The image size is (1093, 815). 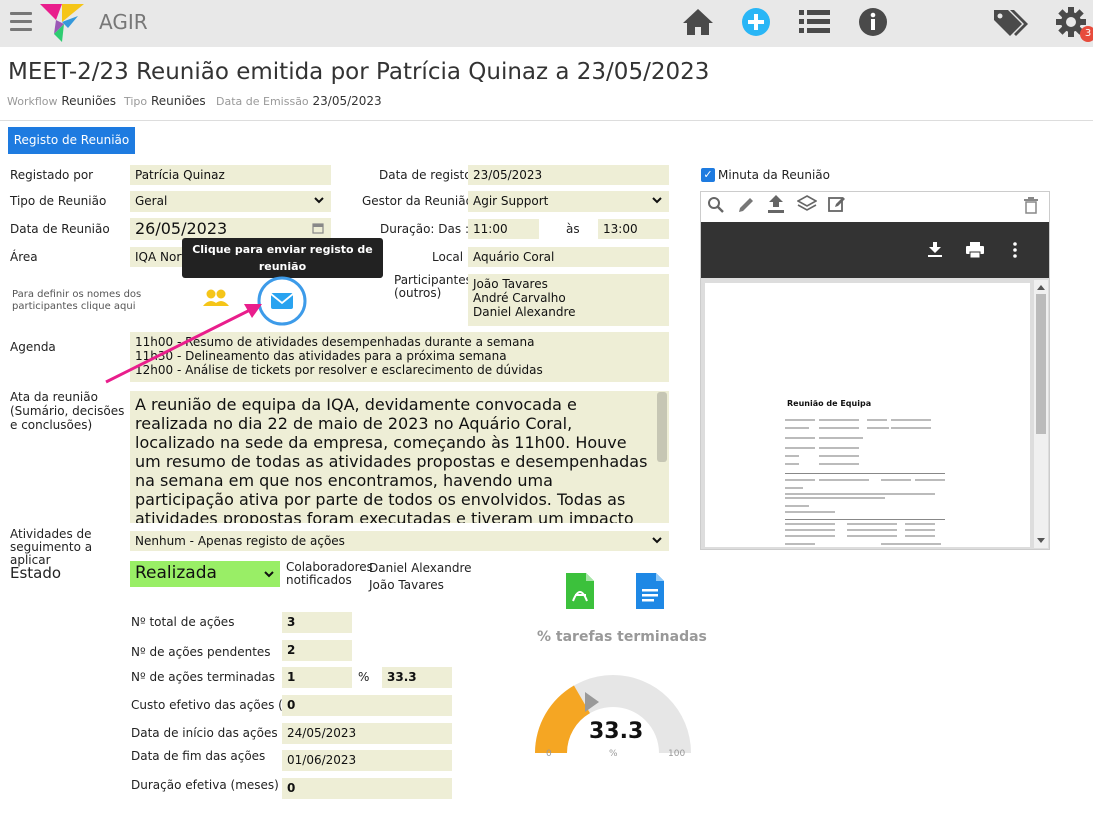 I want to click on tooltip: Clique para enviar registo de reunião, so click(x=282, y=261).